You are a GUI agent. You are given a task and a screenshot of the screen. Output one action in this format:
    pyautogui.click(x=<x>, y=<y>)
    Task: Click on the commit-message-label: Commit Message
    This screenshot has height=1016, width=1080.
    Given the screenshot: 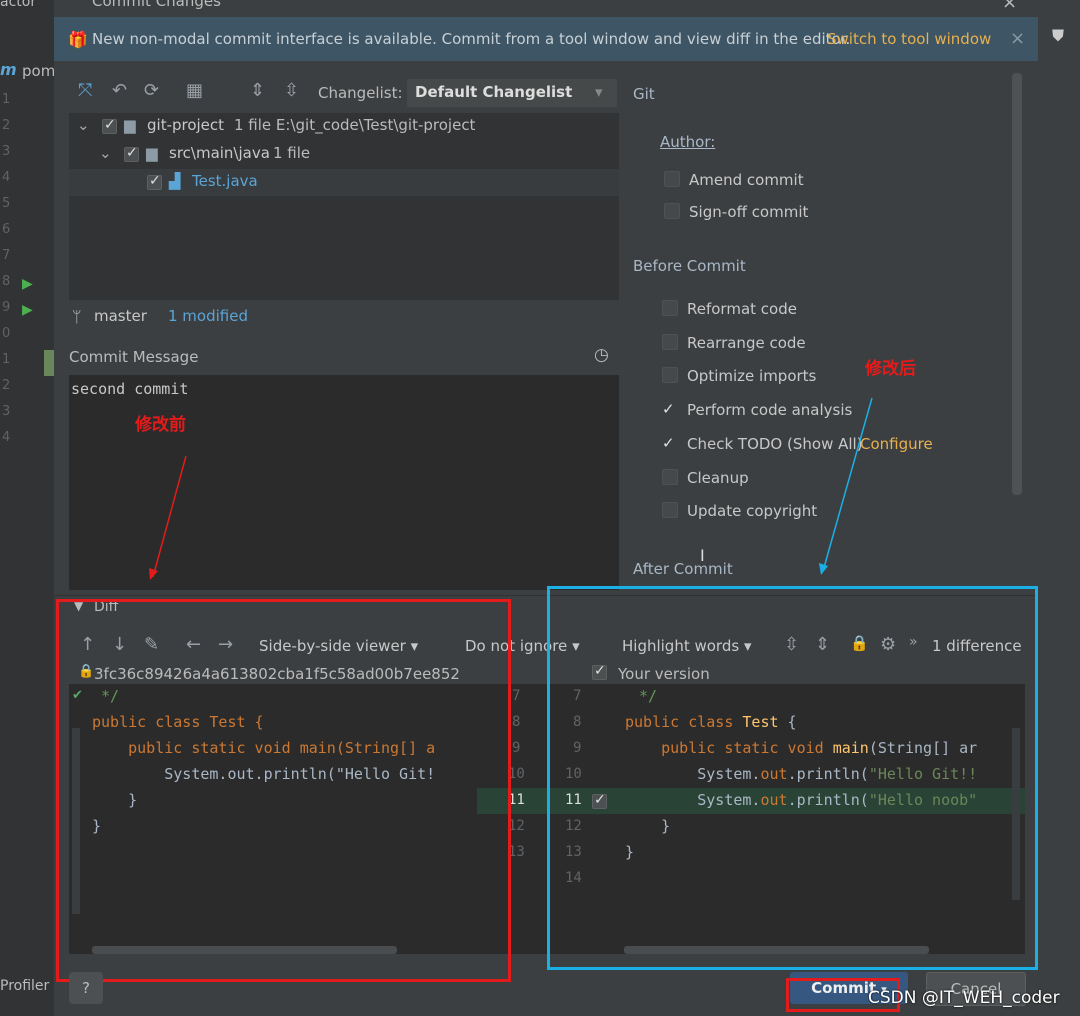 What is the action you would take?
    pyautogui.click(x=134, y=357)
    